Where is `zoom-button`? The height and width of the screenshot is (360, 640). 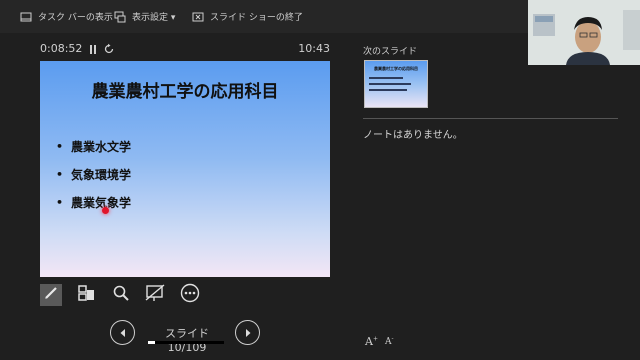
zoom-button is located at coordinates (121, 295).